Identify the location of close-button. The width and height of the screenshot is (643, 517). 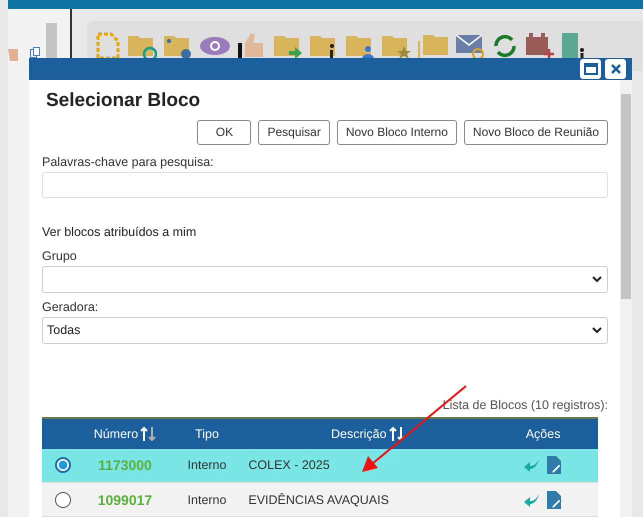
(615, 68).